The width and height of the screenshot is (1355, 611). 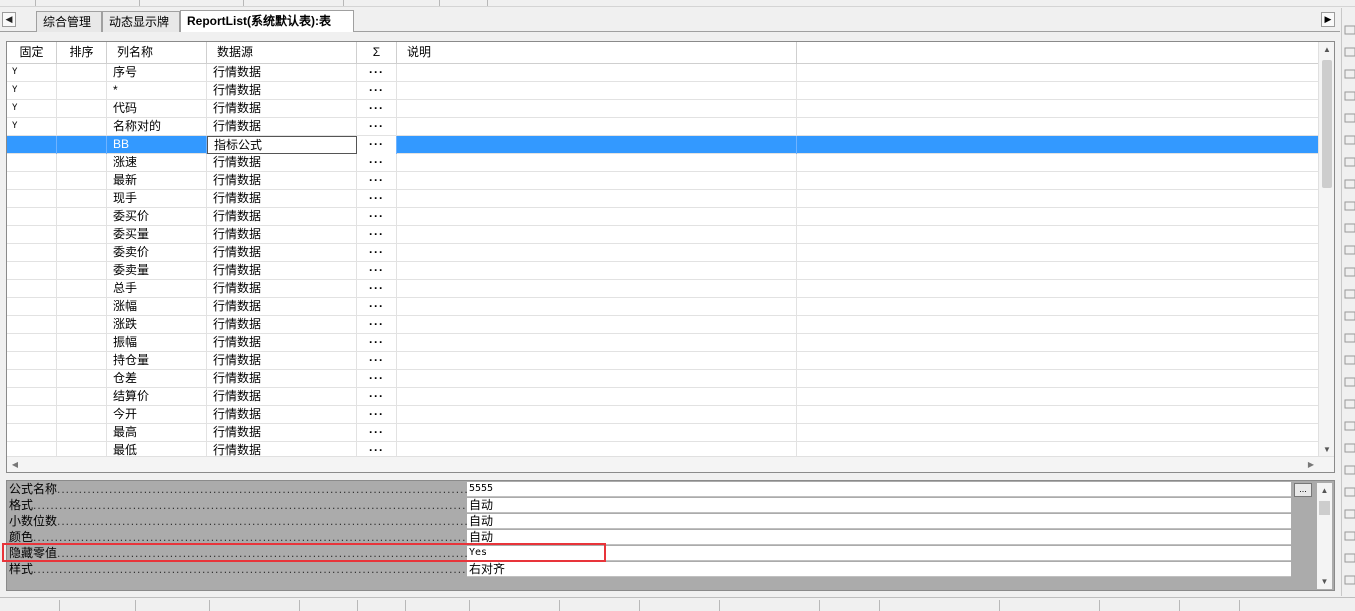 What do you see at coordinates (663, 181) in the screenshot?
I see `table-row: 最新 行情数据 ···` at bounding box center [663, 181].